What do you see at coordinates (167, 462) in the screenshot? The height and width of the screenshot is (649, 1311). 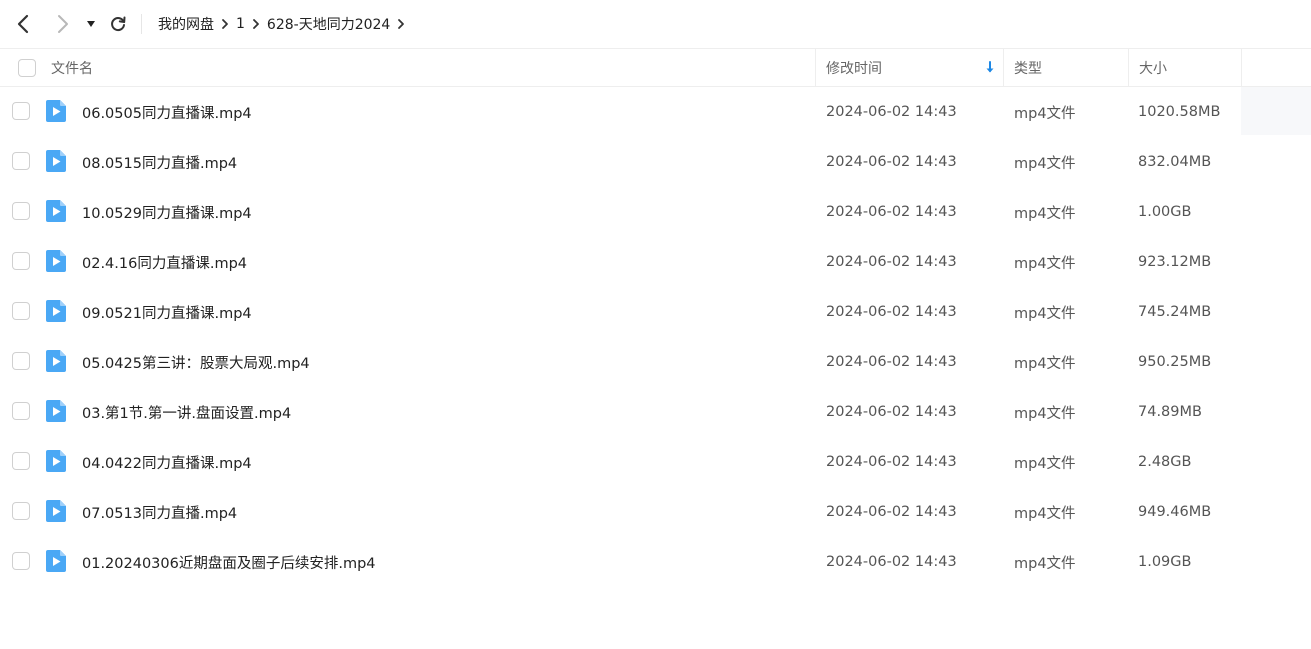 I see `file-name: 04.0422同力直播课.mp4` at bounding box center [167, 462].